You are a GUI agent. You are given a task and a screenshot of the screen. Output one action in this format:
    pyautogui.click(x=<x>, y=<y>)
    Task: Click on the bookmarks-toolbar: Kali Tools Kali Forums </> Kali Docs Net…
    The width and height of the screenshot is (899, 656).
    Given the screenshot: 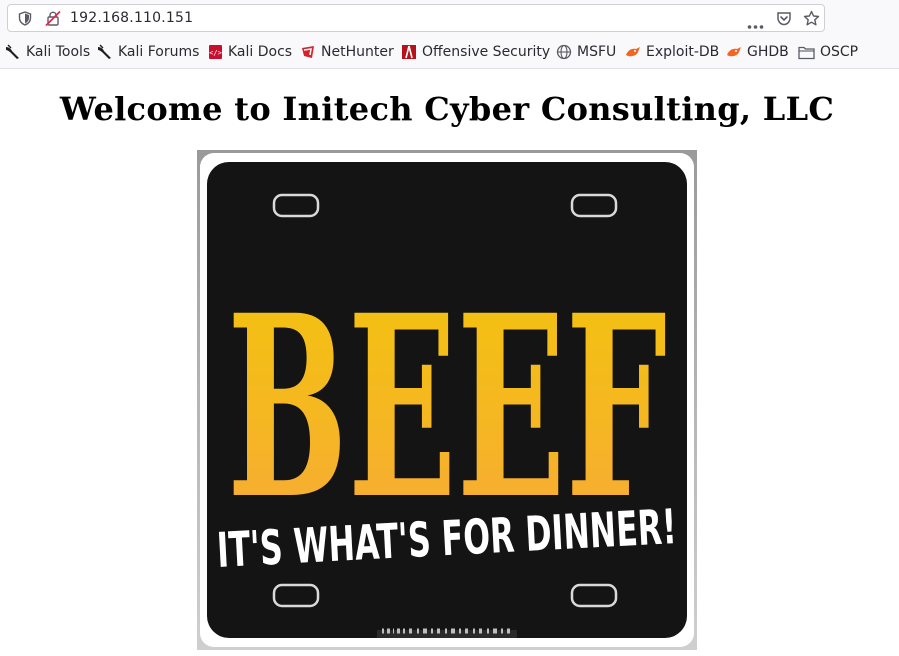 What is the action you would take?
    pyautogui.click(x=449, y=52)
    